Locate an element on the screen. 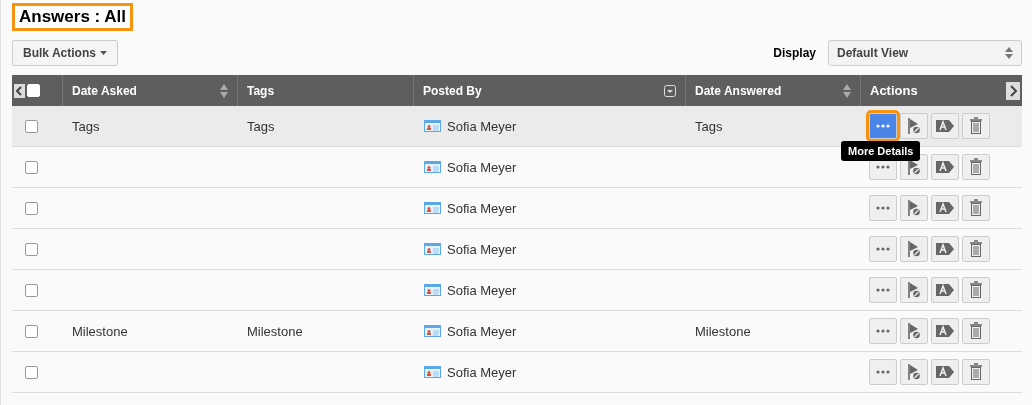 The width and height of the screenshot is (1032, 405). display-label: Display is located at coordinates (794, 53).